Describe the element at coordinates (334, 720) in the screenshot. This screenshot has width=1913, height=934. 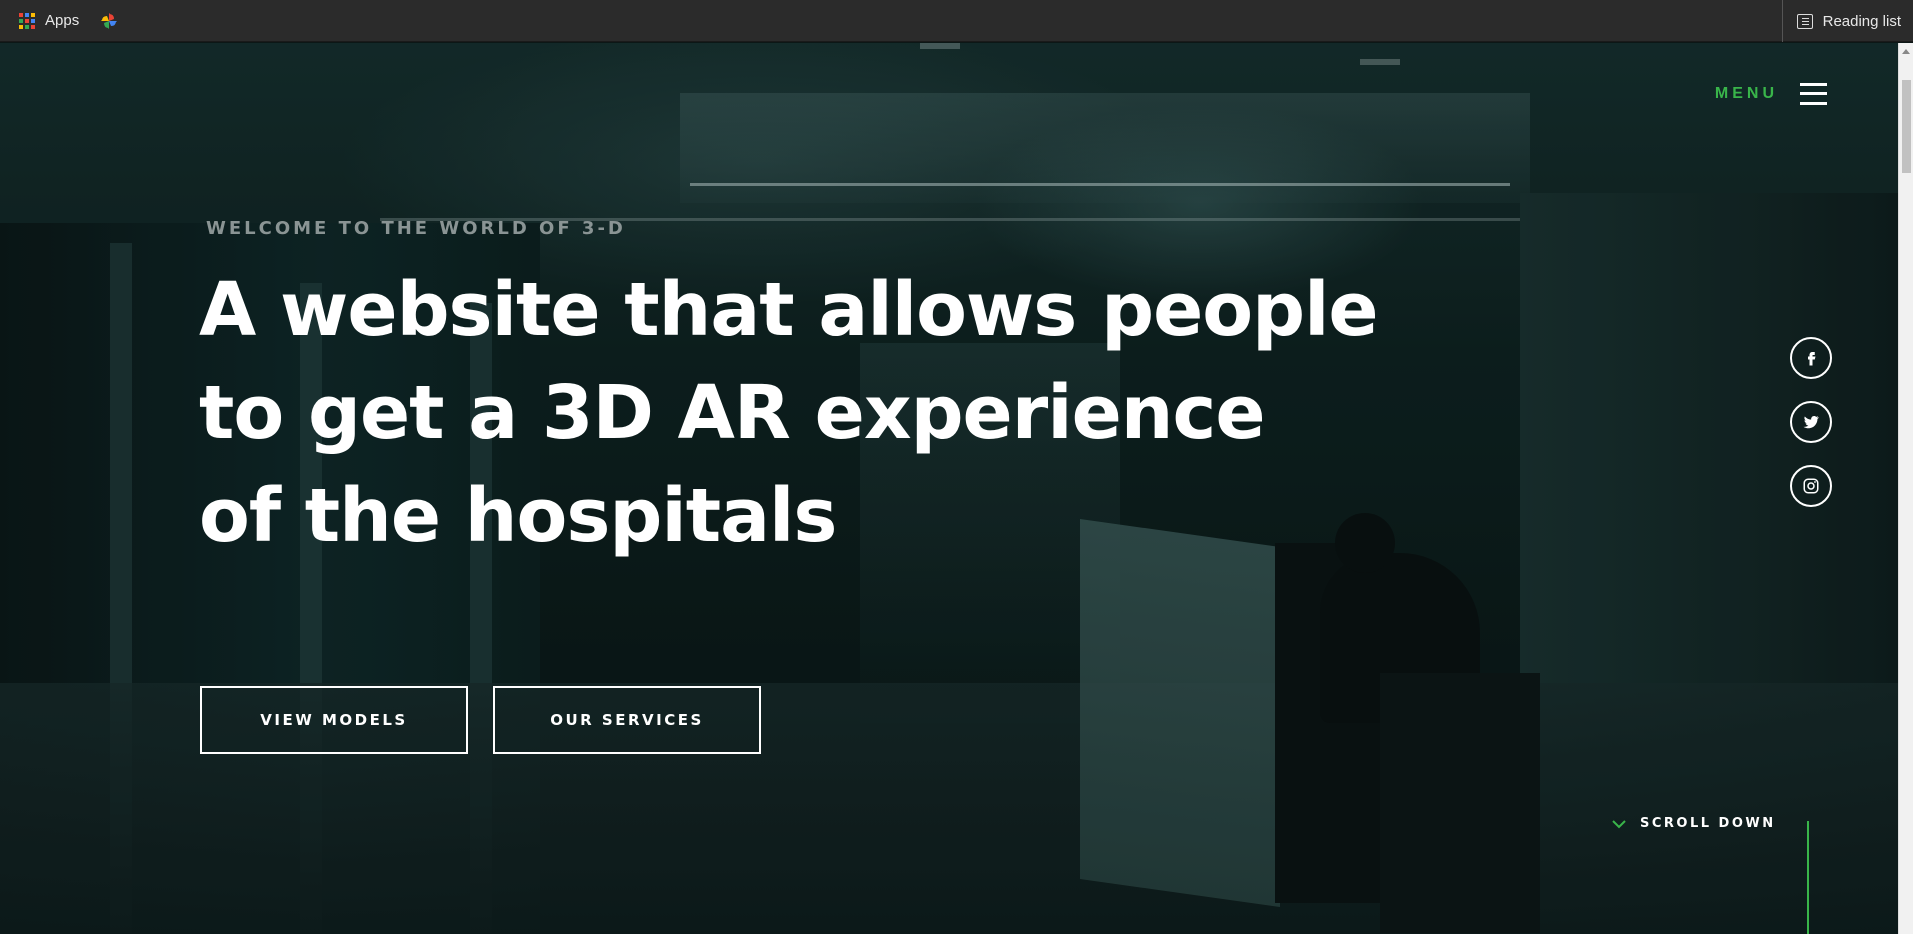
I see `view-models-button: VIEW MODELS` at that location.